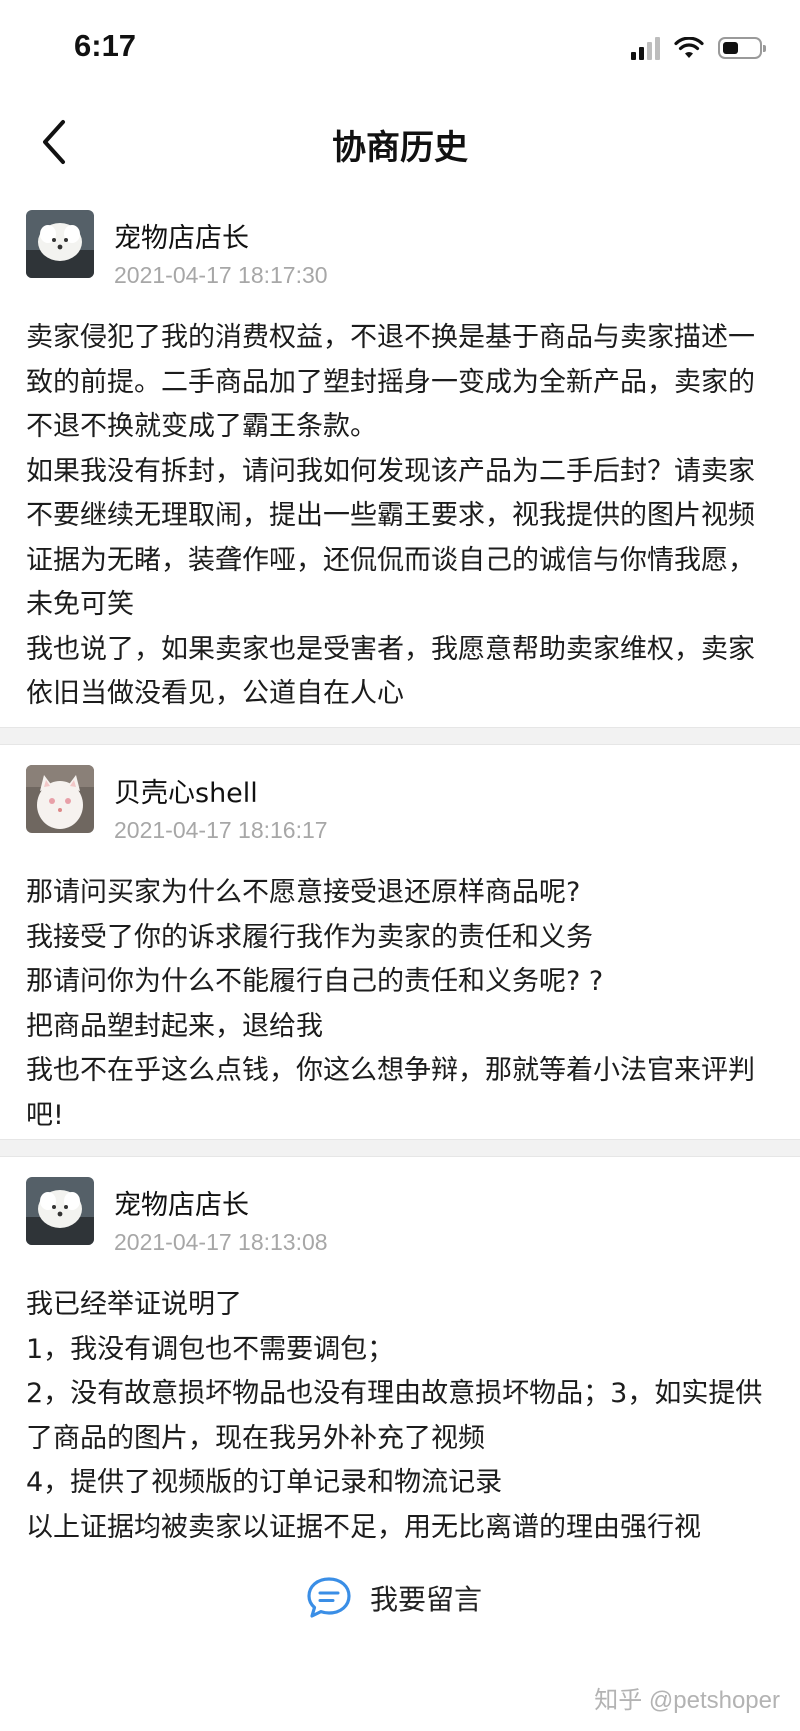  Describe the element at coordinates (329, 1597) in the screenshot. I see `chat-bubble-icon` at that location.